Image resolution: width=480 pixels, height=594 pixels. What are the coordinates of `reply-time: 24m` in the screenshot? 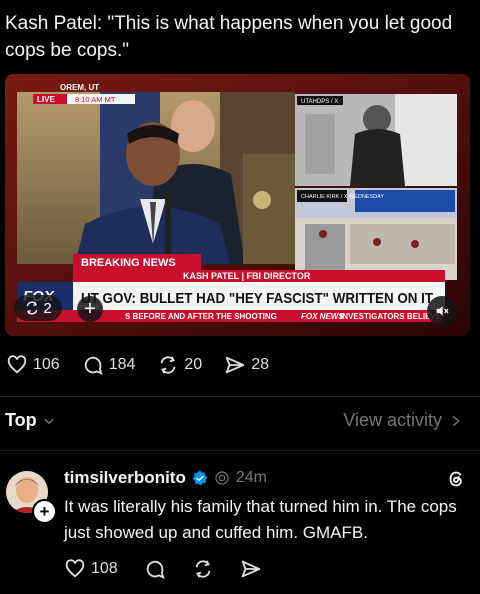 It's located at (251, 477).